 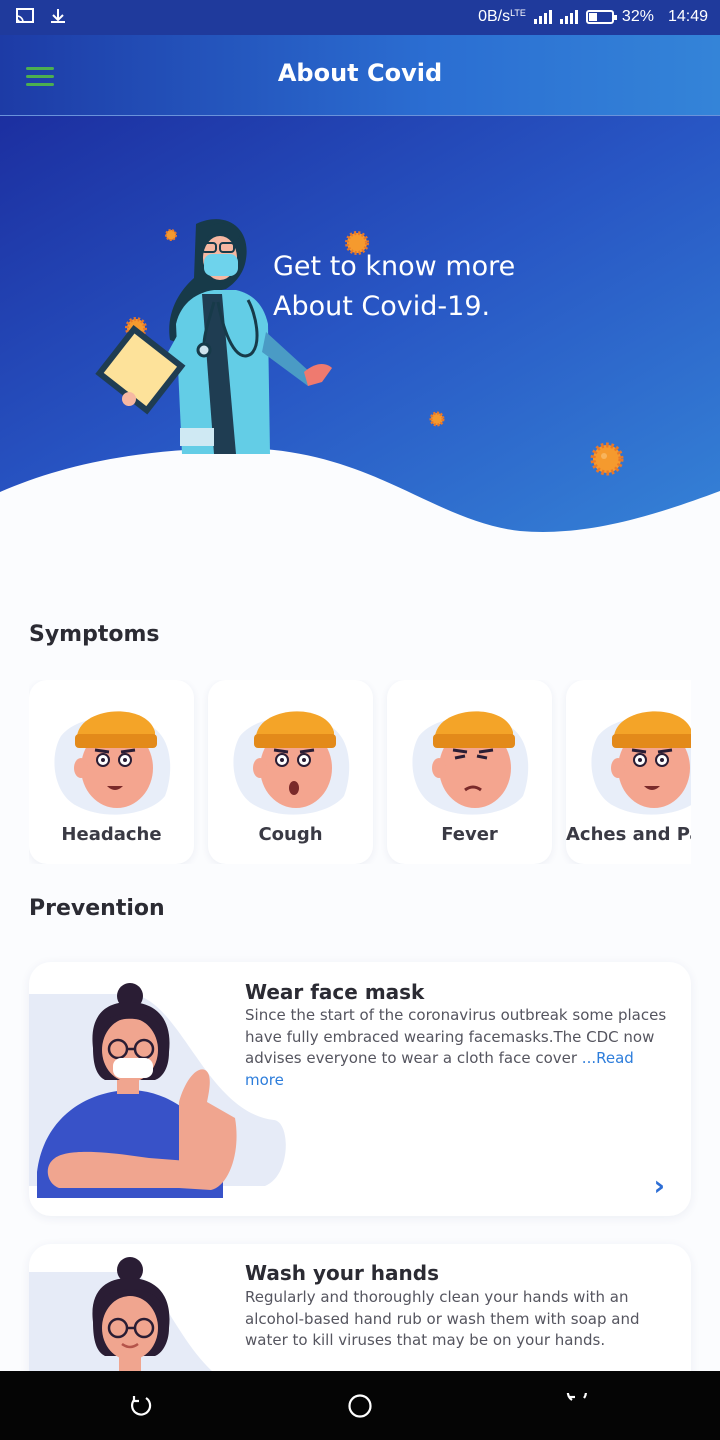 What do you see at coordinates (360, 73) in the screenshot?
I see `page-title: About Covid` at bounding box center [360, 73].